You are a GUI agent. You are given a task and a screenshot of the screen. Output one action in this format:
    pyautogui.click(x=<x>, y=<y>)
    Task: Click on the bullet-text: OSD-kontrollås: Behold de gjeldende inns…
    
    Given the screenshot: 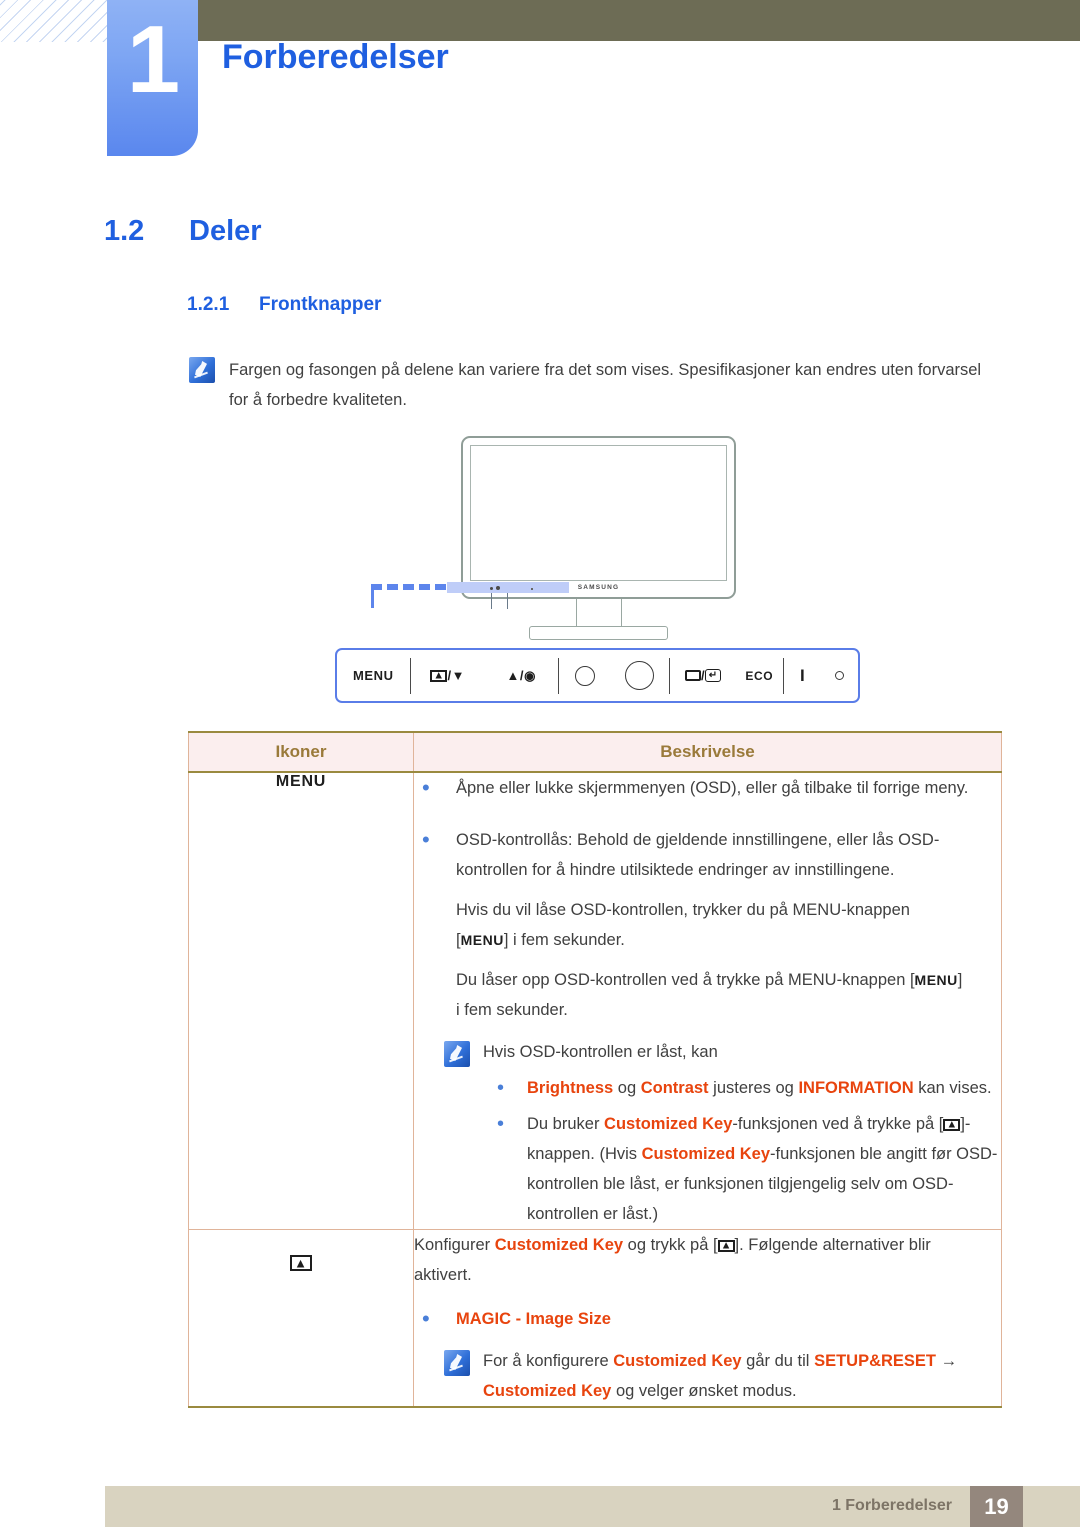 What is the action you would take?
    pyautogui.click(x=698, y=855)
    